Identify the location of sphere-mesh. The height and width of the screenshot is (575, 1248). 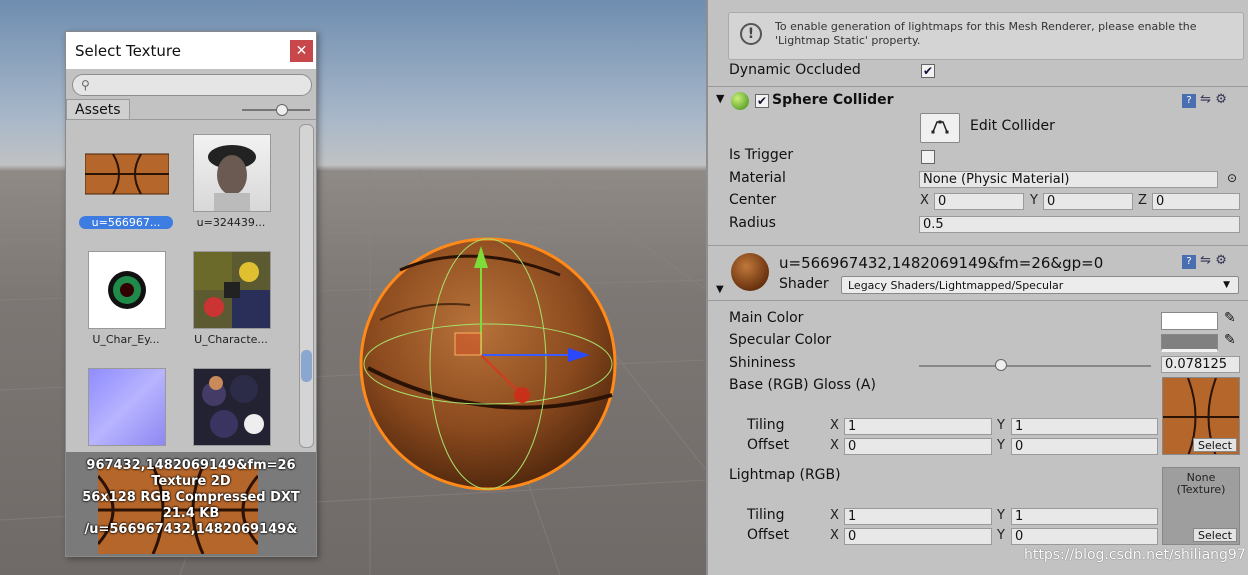
(488, 364).